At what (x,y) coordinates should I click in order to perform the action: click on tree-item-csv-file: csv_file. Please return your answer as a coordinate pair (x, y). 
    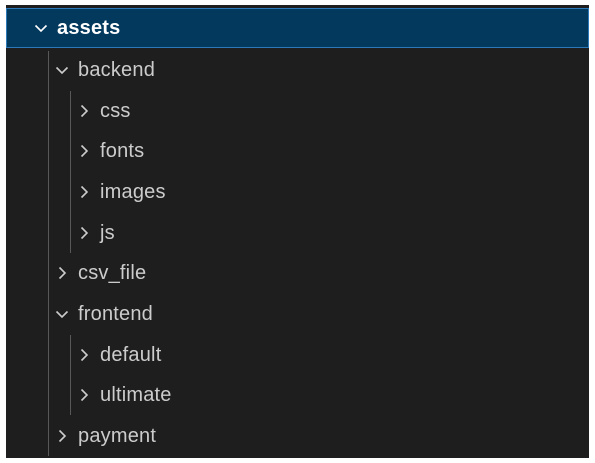
    Looking at the image, I should click on (297, 273).